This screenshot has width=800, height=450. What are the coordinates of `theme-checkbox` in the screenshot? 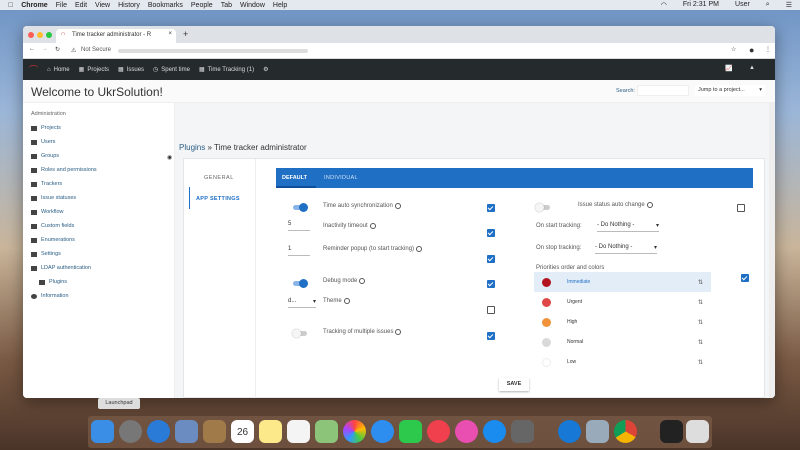 It's located at (491, 310).